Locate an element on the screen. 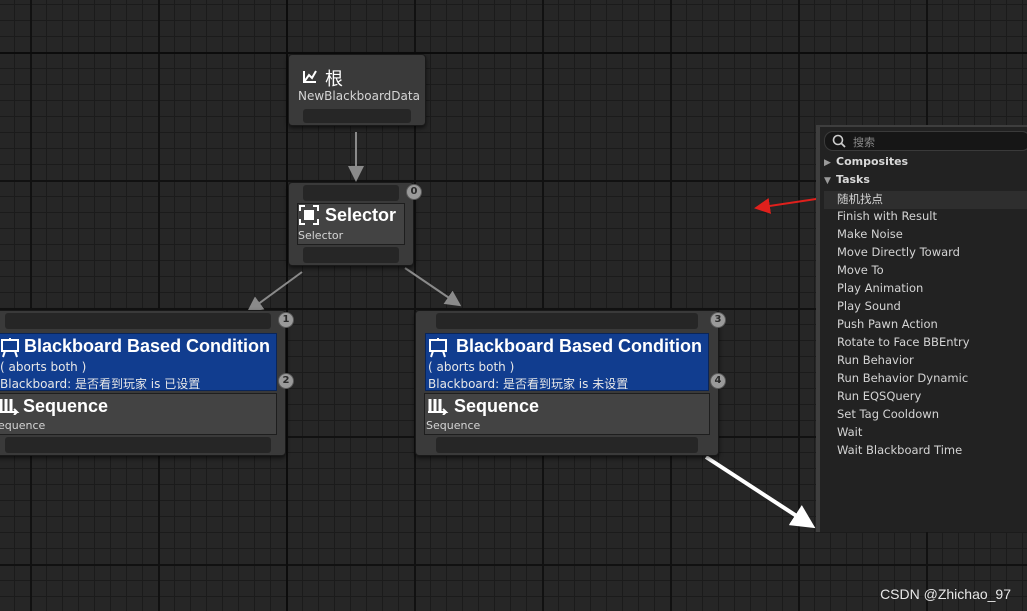 Image resolution: width=1027 pixels, height=611 pixels. execution-index-badge: 3 is located at coordinates (718, 320).